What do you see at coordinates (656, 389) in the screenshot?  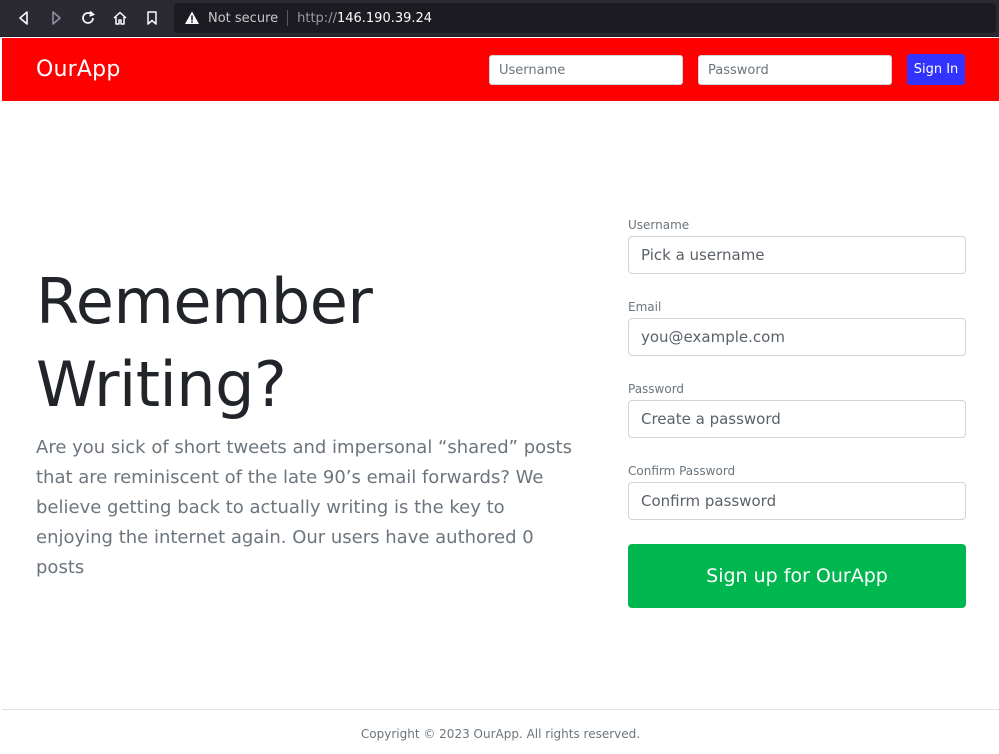 I see `password-label: Password` at bounding box center [656, 389].